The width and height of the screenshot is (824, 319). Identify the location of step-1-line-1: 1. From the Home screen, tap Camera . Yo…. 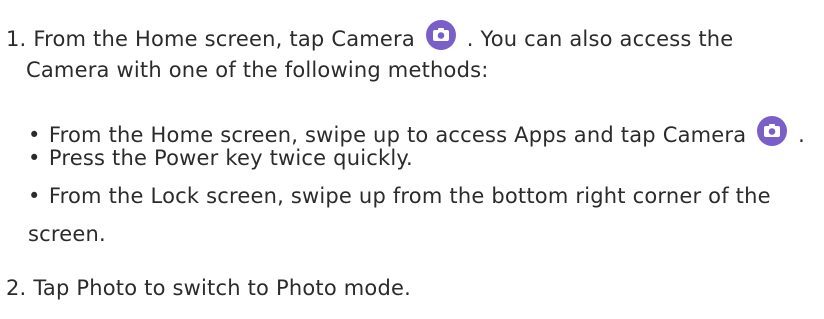
(369, 36).